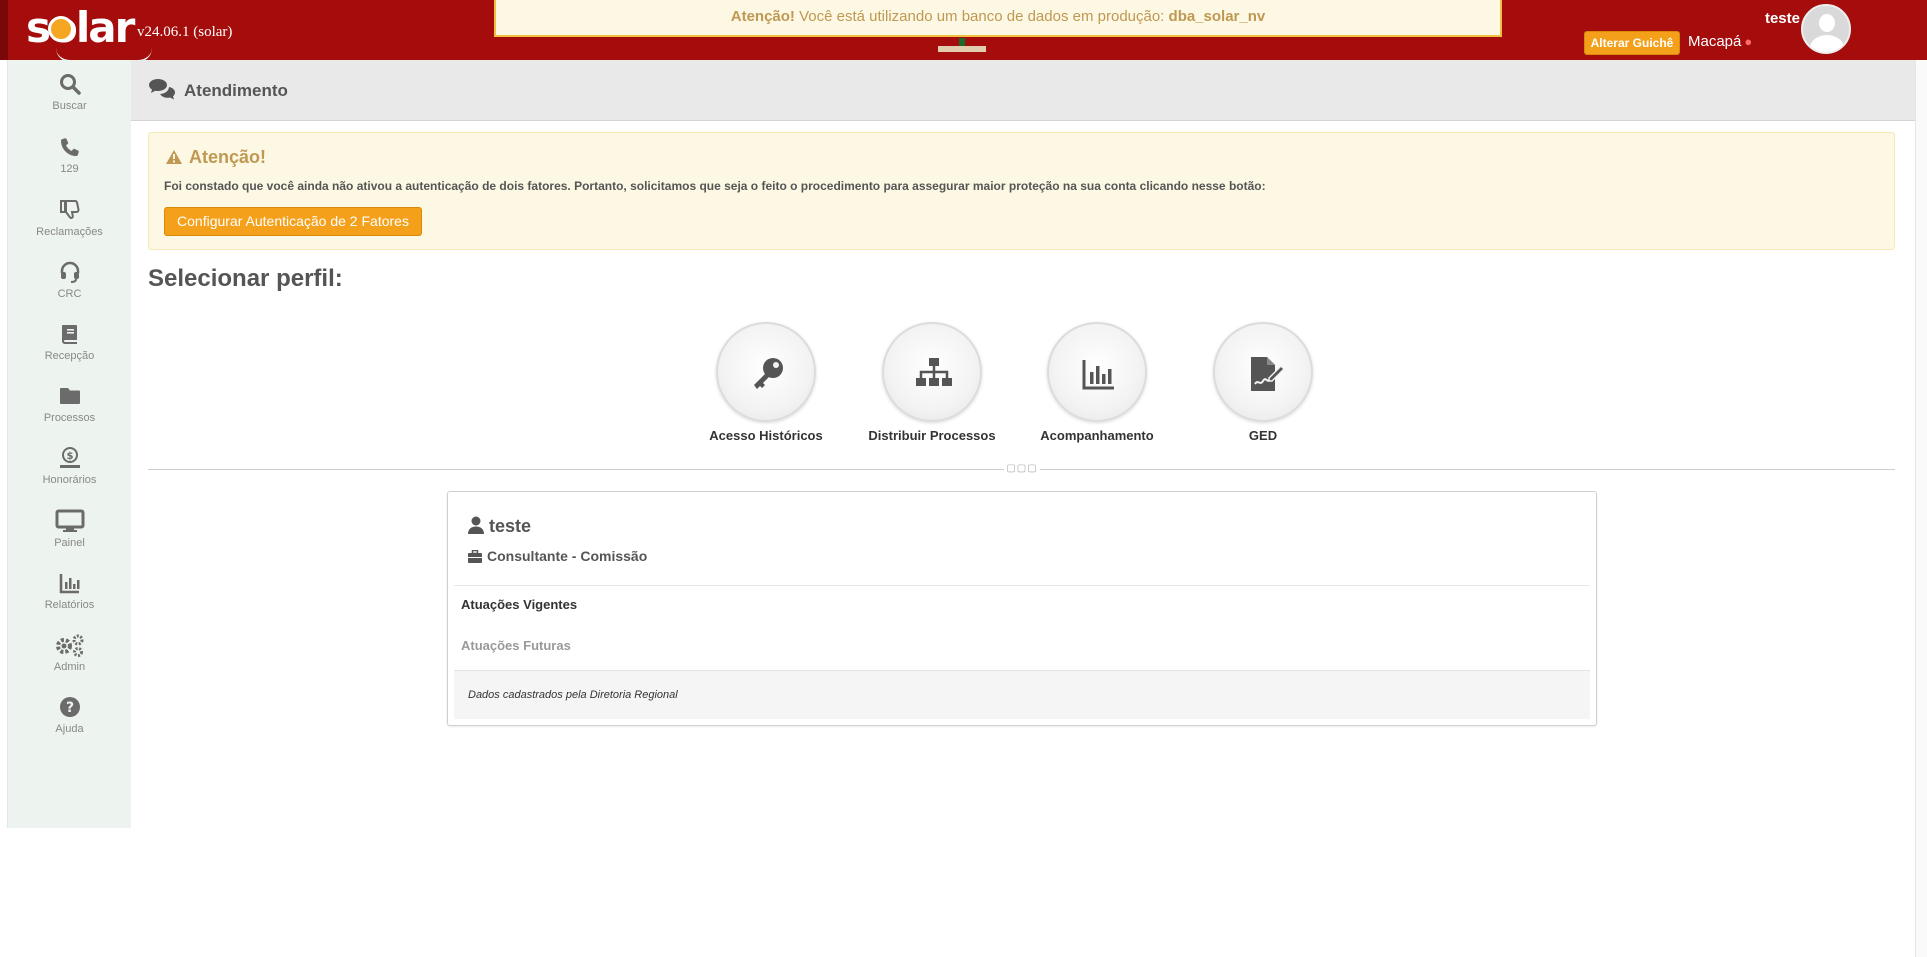 The image size is (1927, 957). Describe the element at coordinates (962, 46) in the screenshot. I see `emblem-icon` at that location.